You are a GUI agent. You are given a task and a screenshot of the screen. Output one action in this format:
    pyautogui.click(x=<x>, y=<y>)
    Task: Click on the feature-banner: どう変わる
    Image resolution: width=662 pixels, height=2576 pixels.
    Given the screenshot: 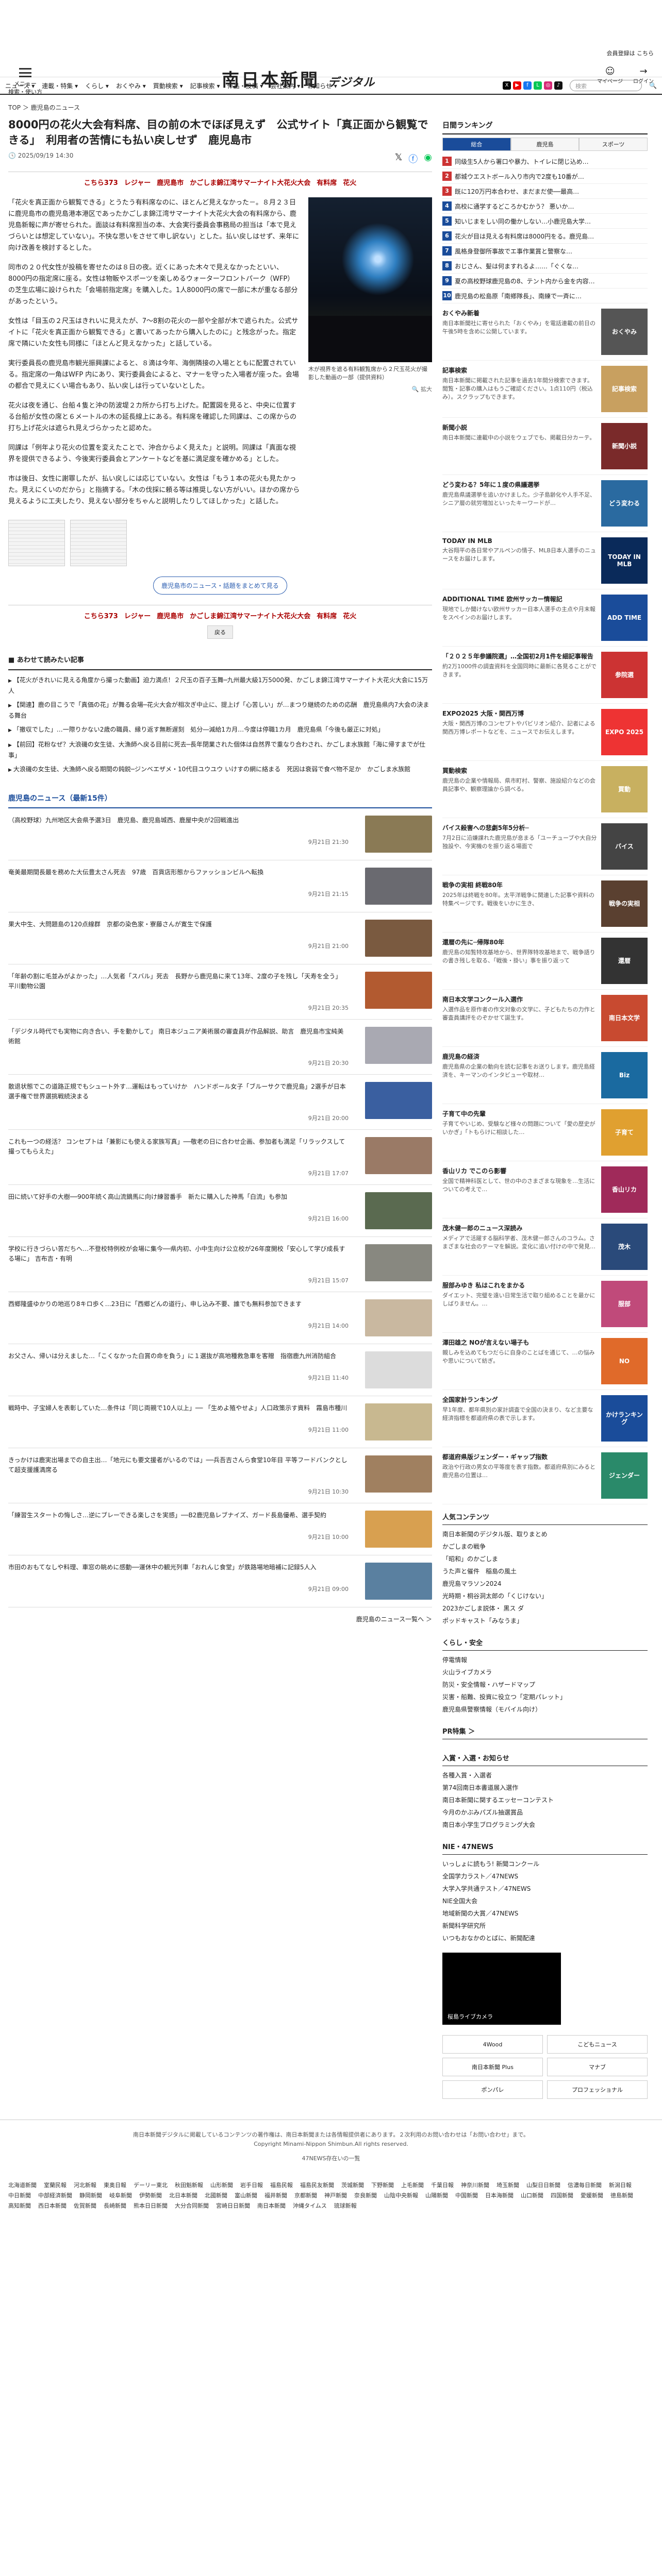 What is the action you would take?
    pyautogui.click(x=624, y=504)
    